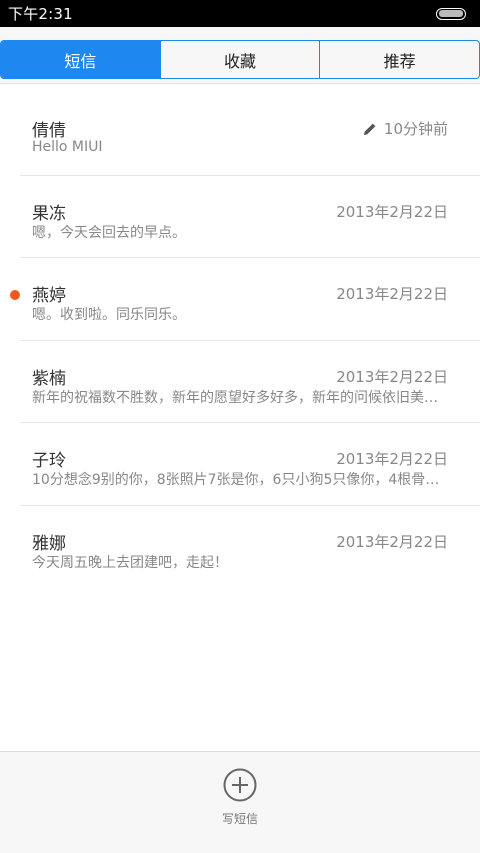 This screenshot has width=480, height=853. Describe the element at coordinates (40, 14) in the screenshot. I see `status-time: 下午2:31` at that location.